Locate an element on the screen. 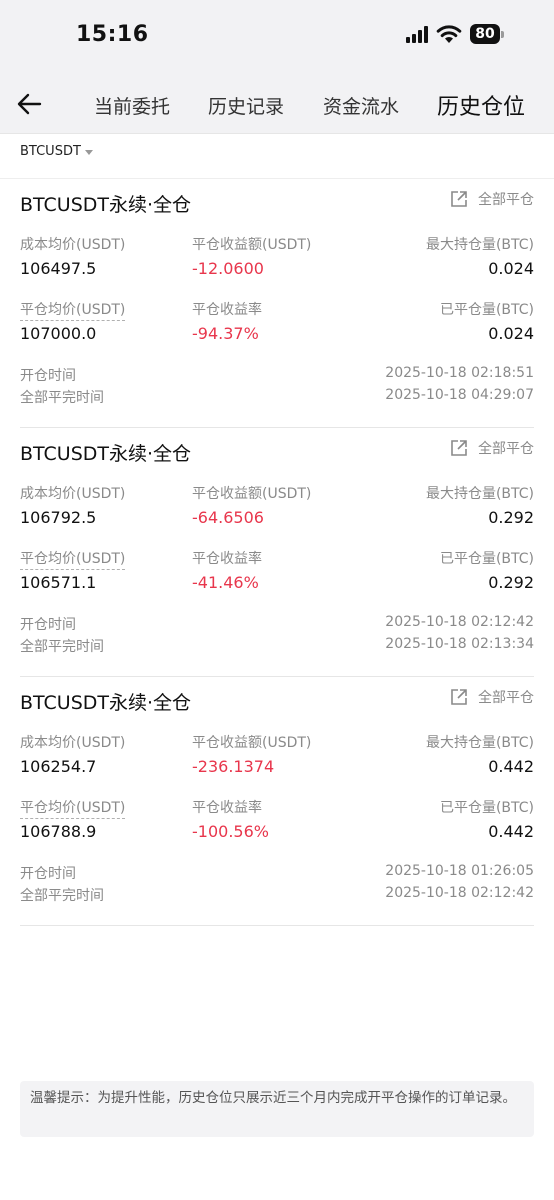 The height and width of the screenshot is (1200, 554). avg-close-value: 106788.9 is located at coordinates (58, 831).